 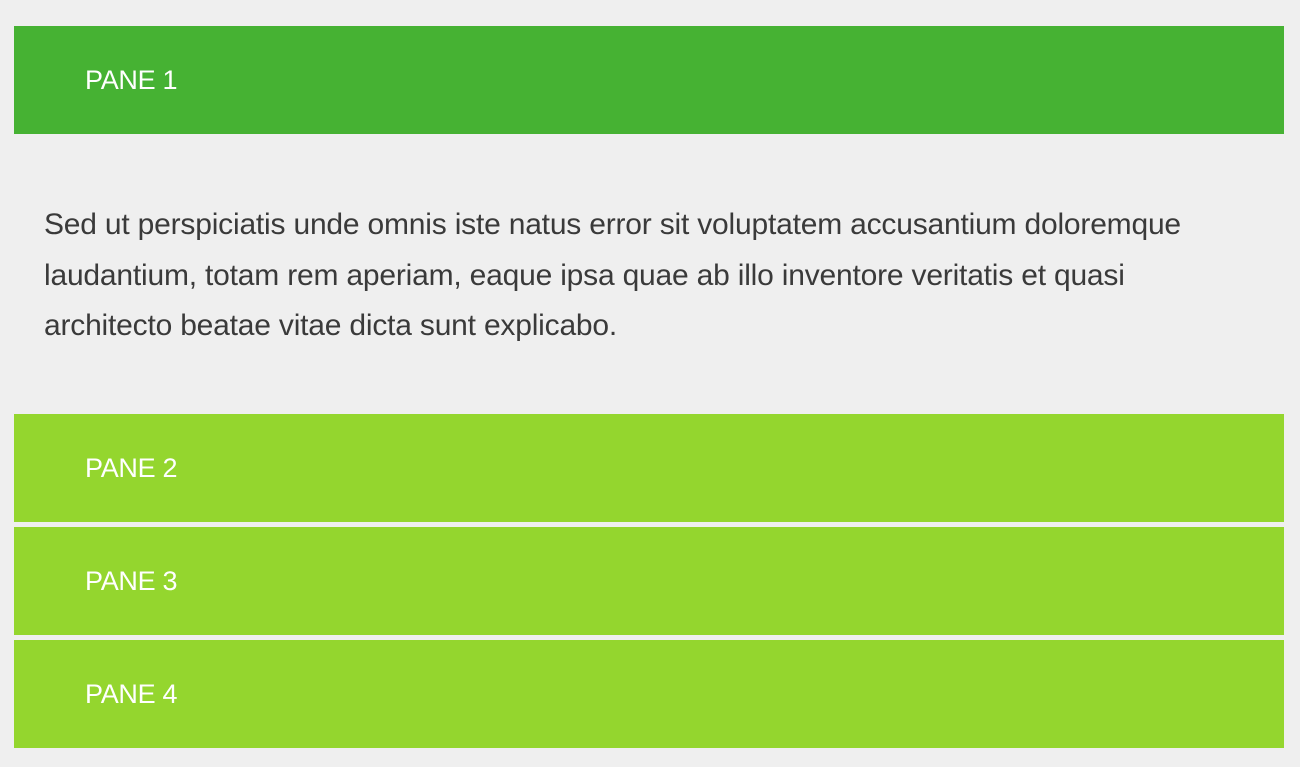 I want to click on pane-3-header: PANE 3, so click(x=649, y=581).